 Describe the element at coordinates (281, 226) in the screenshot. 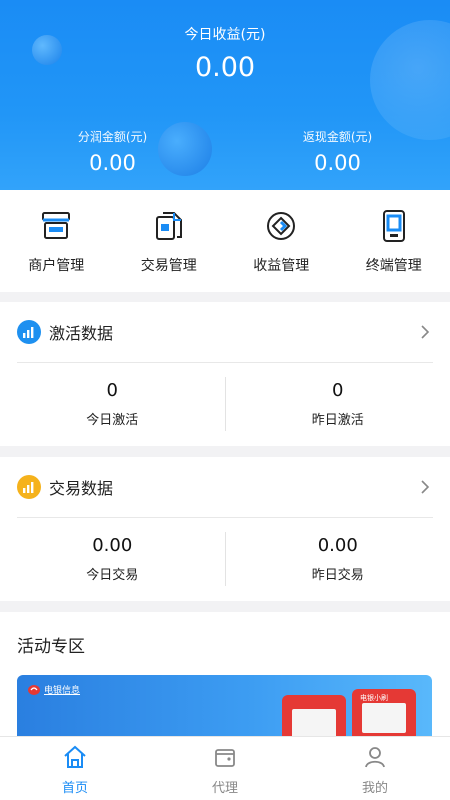

I see `earnings-icon` at that location.